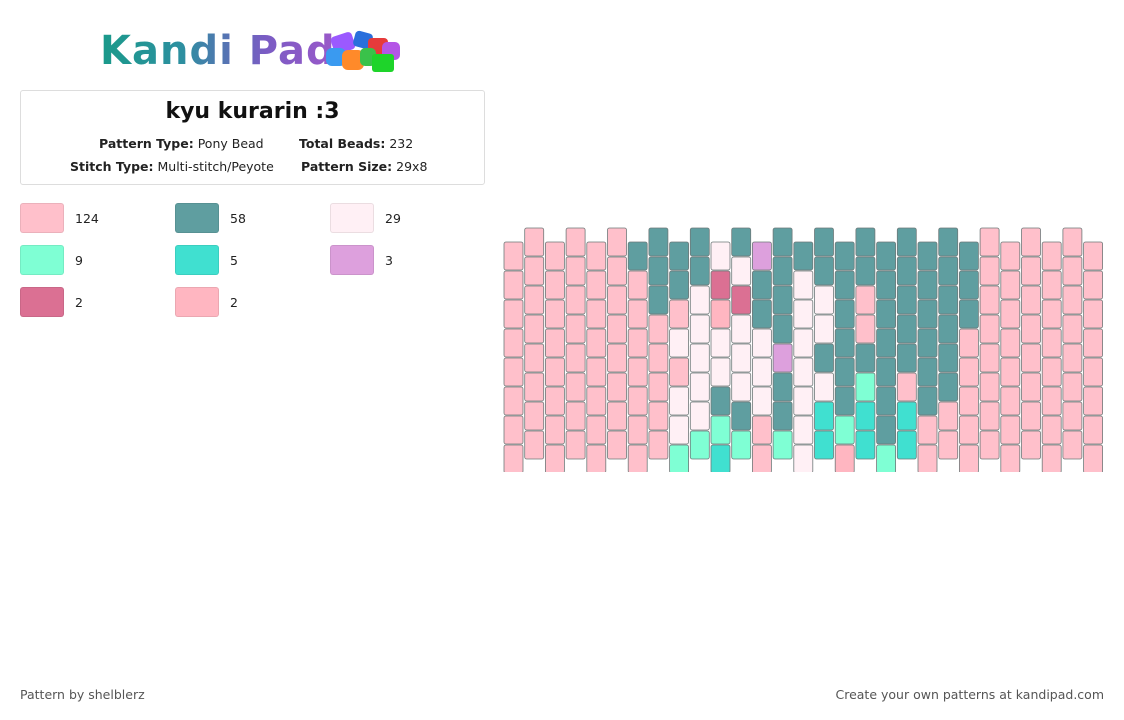 This screenshot has width=1124, height=720. Describe the element at coordinates (969, 694) in the screenshot. I see `kandipad-promo-link: Create your own patterns at kandipad.com` at that location.